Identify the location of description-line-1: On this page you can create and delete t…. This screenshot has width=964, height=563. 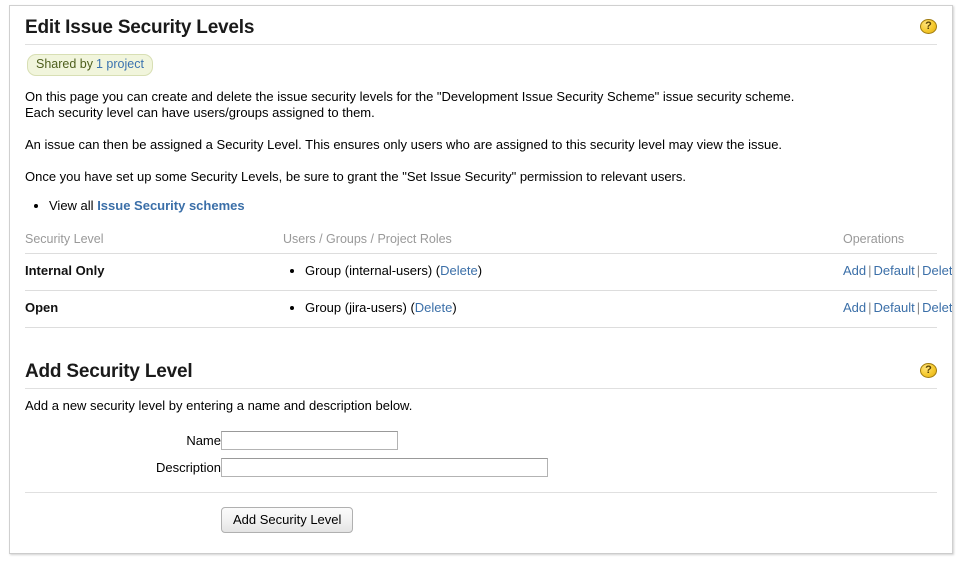
(410, 96).